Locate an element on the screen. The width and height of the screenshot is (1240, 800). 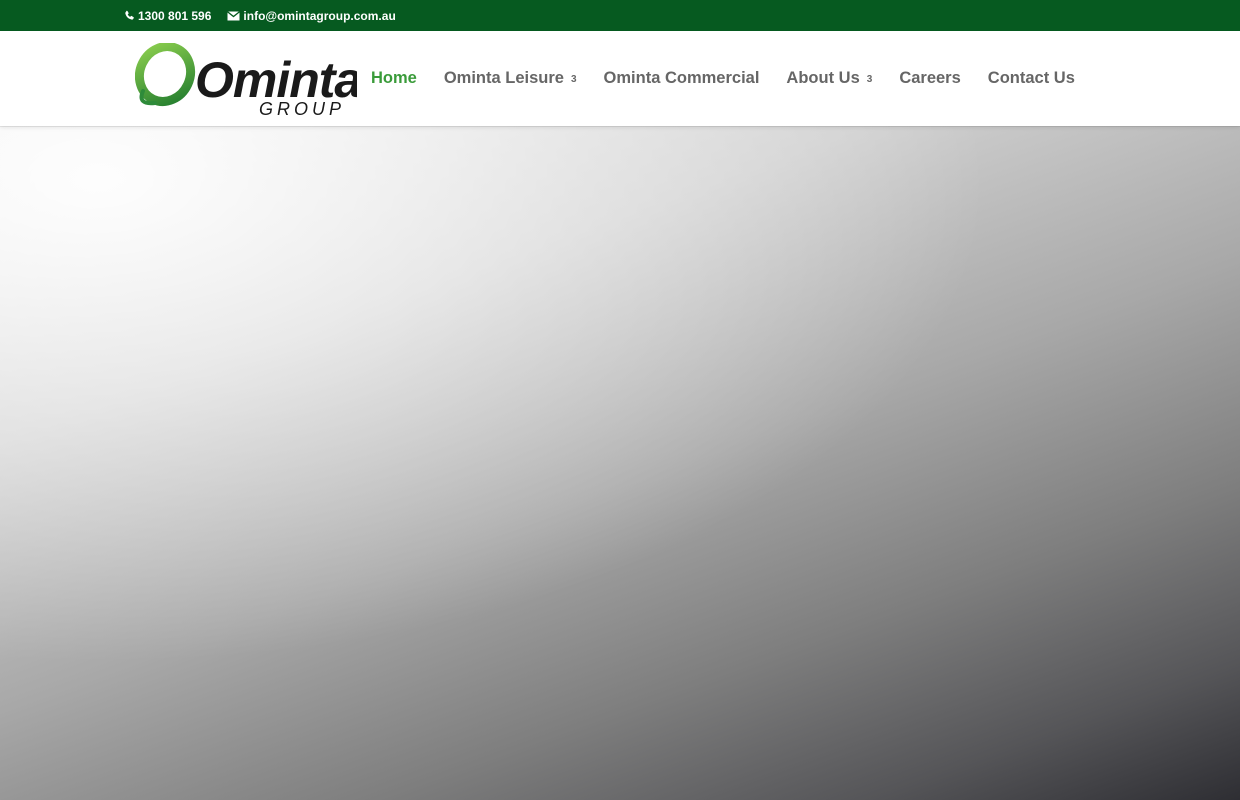
nav-item-label: Careers is located at coordinates (930, 78).